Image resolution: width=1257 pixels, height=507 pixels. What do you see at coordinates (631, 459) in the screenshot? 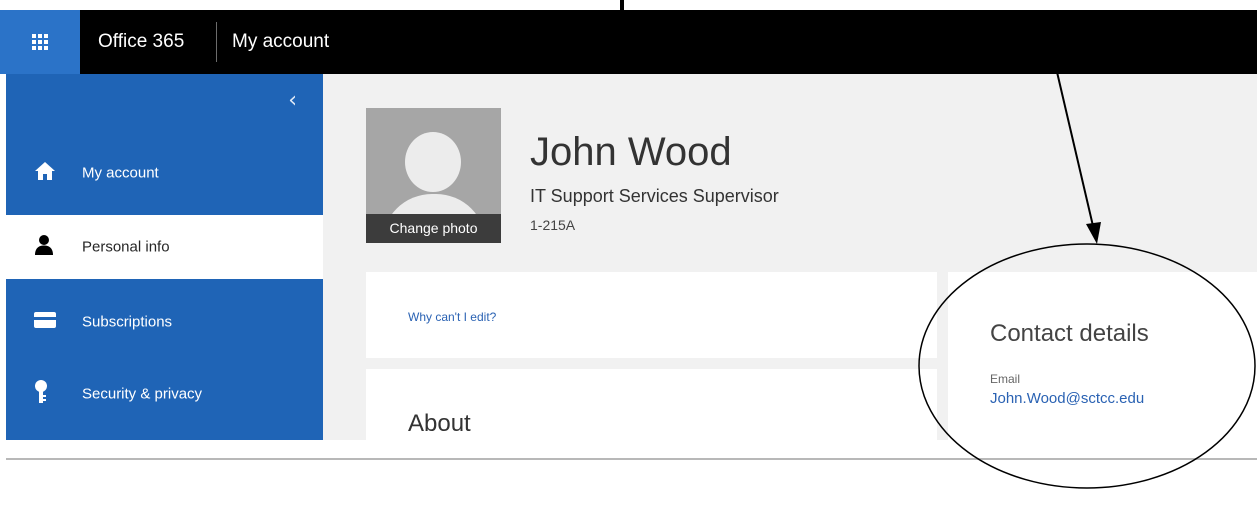
I see `footer-divider` at bounding box center [631, 459].